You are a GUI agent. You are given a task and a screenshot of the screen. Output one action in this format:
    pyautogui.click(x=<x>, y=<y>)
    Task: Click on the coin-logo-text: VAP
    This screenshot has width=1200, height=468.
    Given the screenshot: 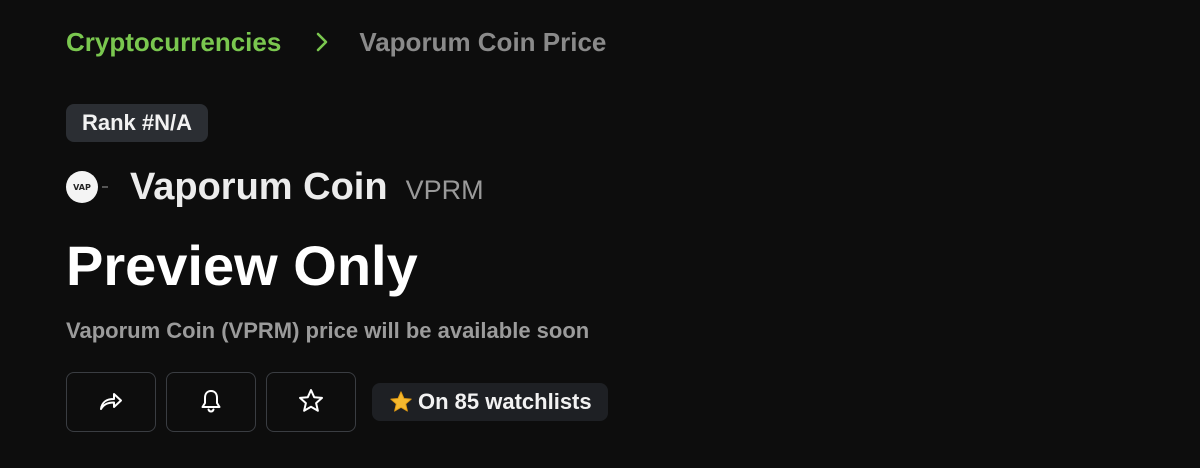 What is the action you would take?
    pyautogui.click(x=82, y=187)
    